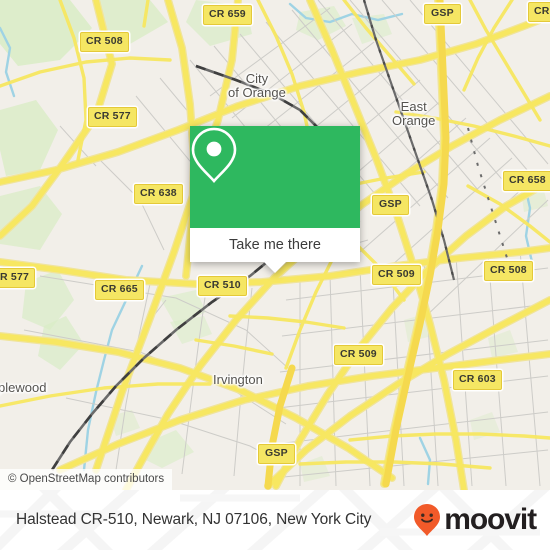  I want to click on moovit-logo: moovit, so click(474, 520).